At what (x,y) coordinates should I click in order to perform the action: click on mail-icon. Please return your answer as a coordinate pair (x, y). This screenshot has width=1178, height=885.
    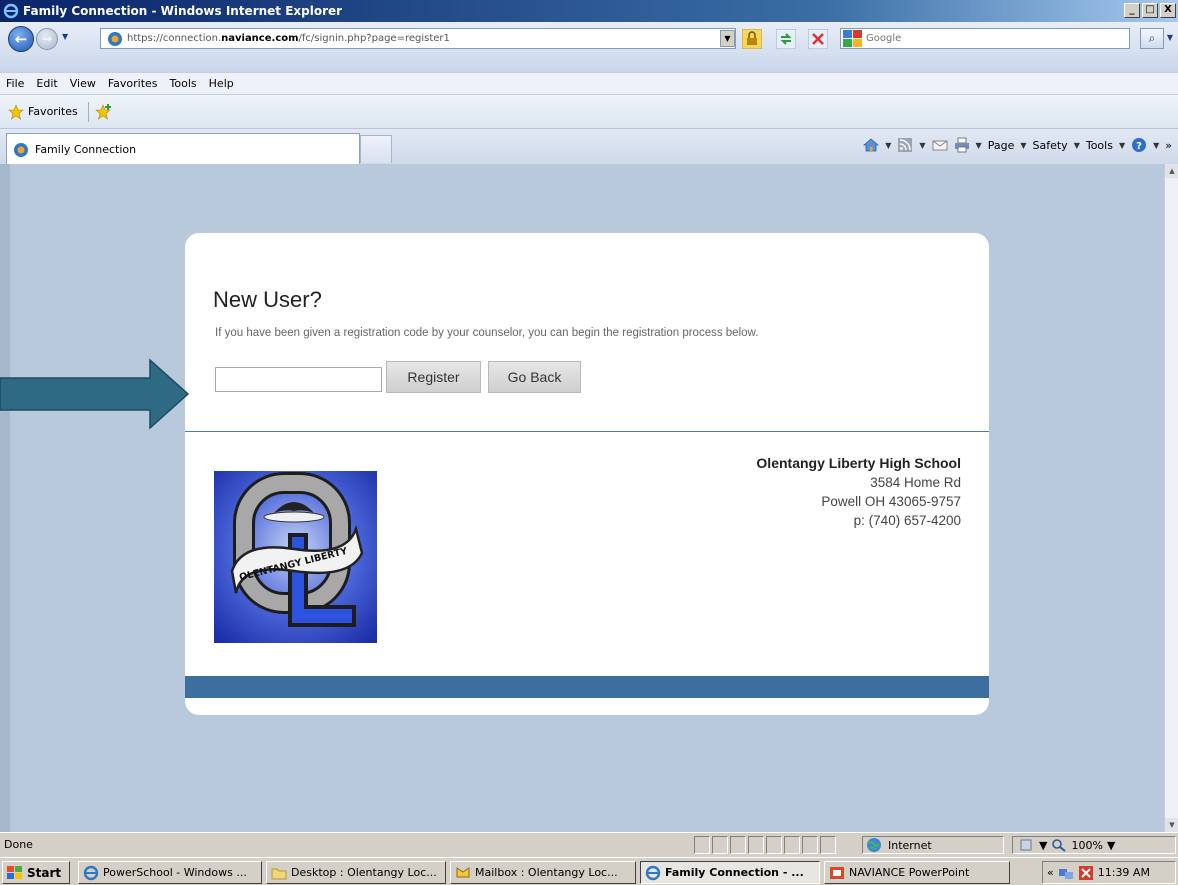
    Looking at the image, I should click on (940, 145).